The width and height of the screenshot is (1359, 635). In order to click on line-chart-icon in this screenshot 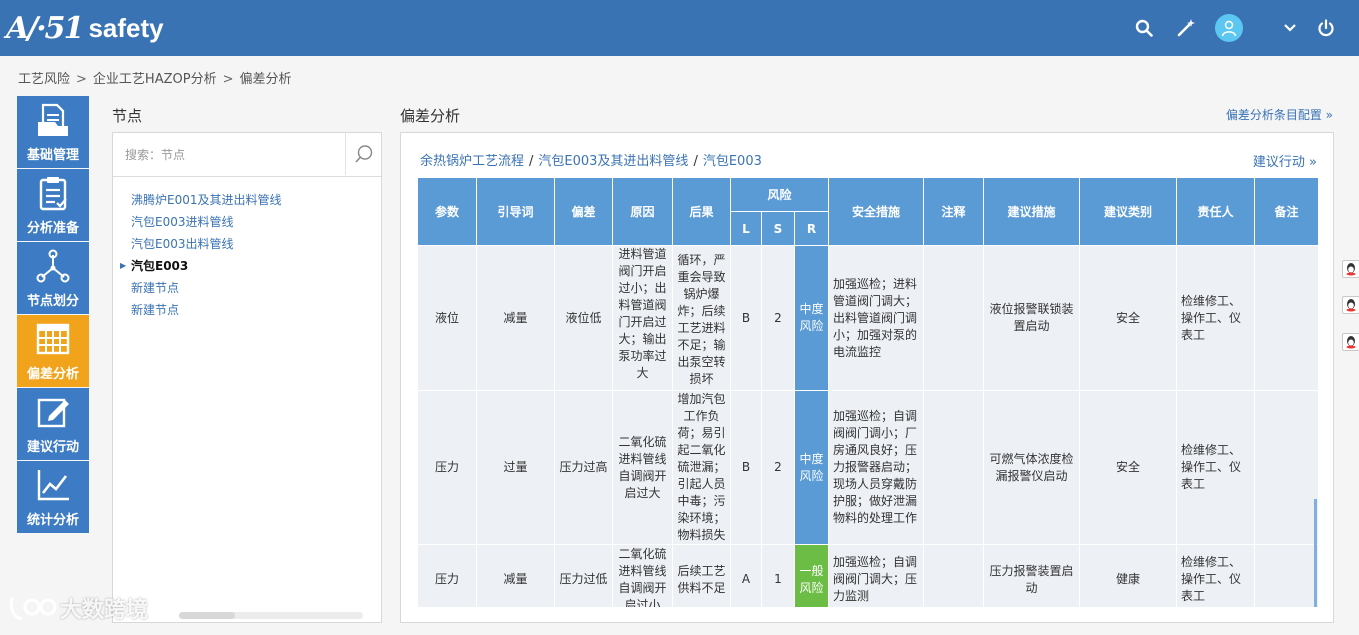, I will do `click(53, 485)`.